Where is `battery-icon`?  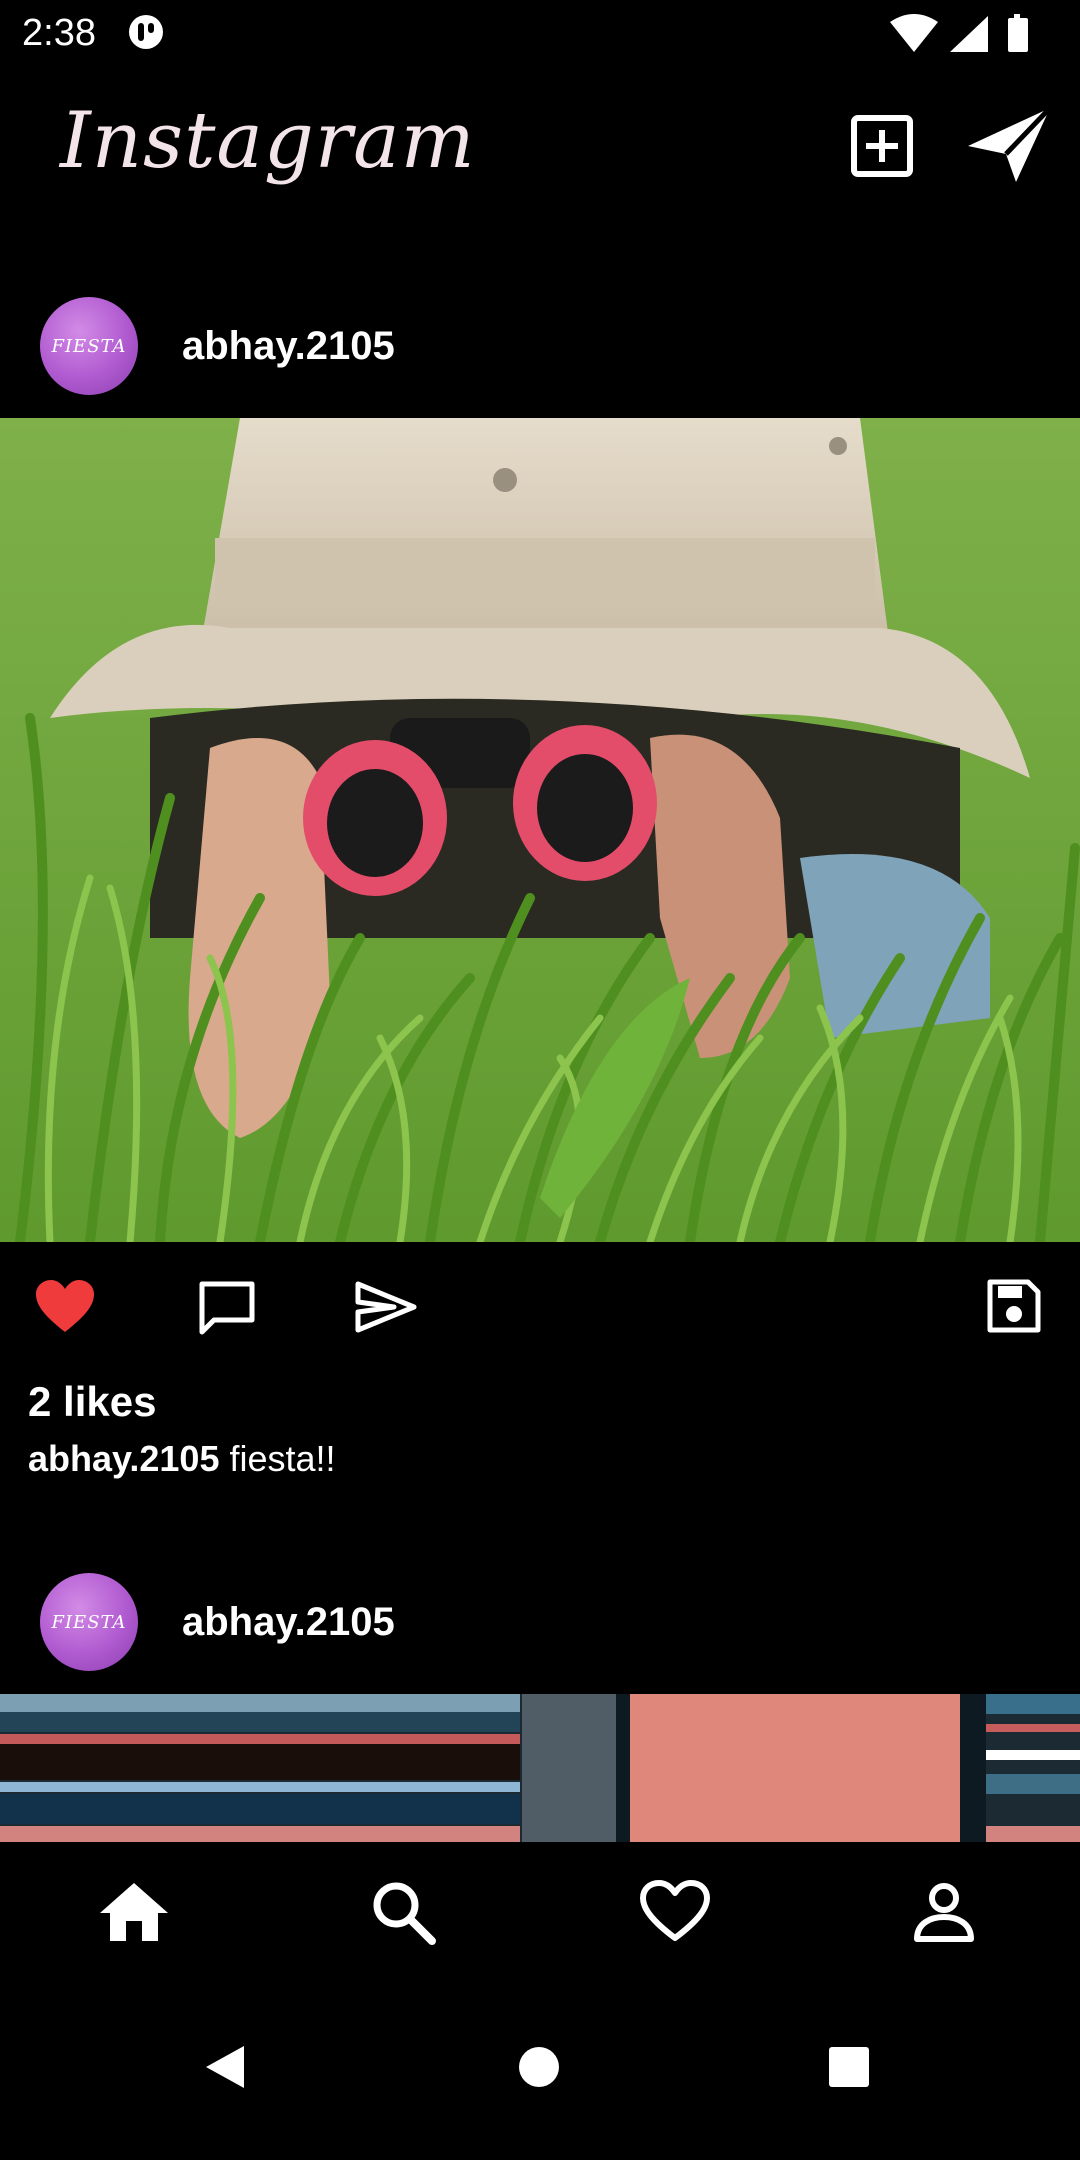
battery-icon is located at coordinates (1018, 33).